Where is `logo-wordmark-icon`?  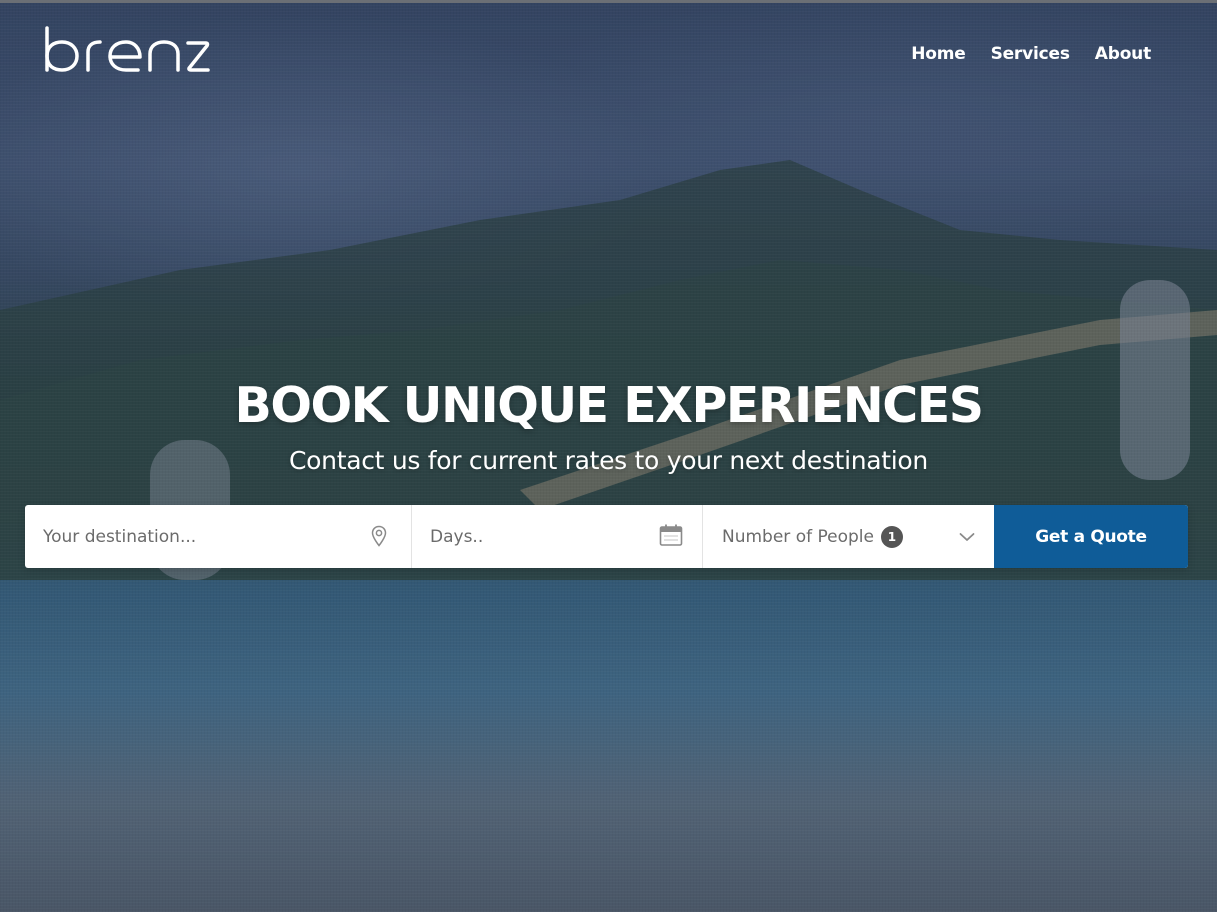 logo-wordmark-icon is located at coordinates (127, 49).